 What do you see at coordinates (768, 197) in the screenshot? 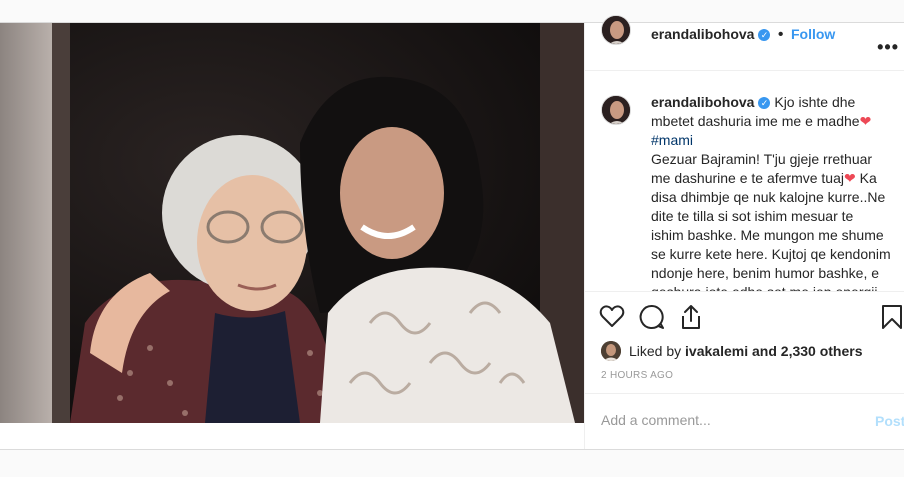
I see `caption-line-body4: disa dhimbje qe nuk kalojne kurre..Ne` at bounding box center [768, 197].